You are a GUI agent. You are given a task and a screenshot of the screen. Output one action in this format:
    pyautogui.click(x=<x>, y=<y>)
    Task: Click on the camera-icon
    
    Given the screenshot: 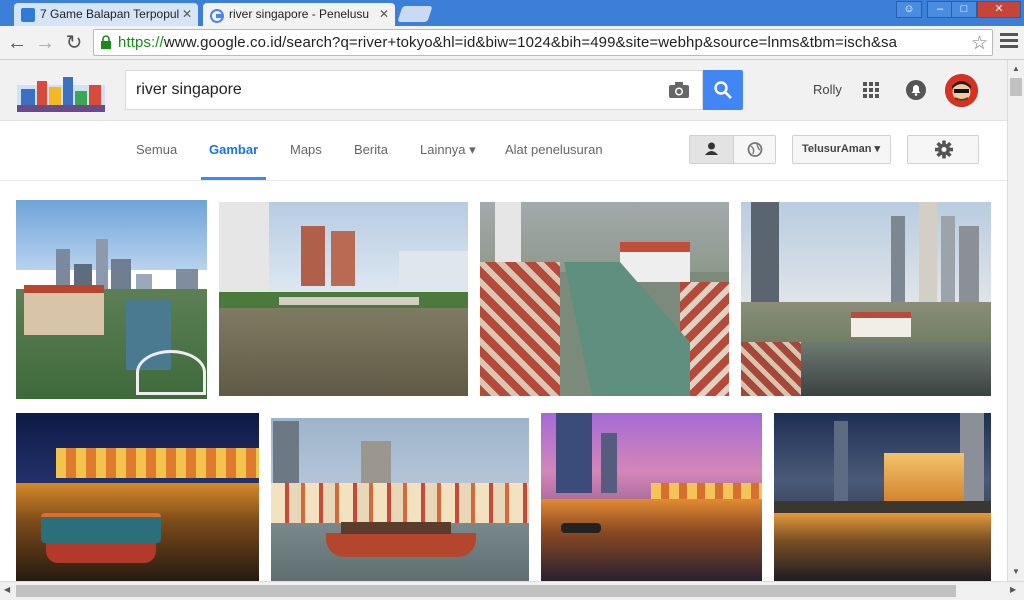 What is the action you would take?
    pyautogui.click(x=679, y=90)
    